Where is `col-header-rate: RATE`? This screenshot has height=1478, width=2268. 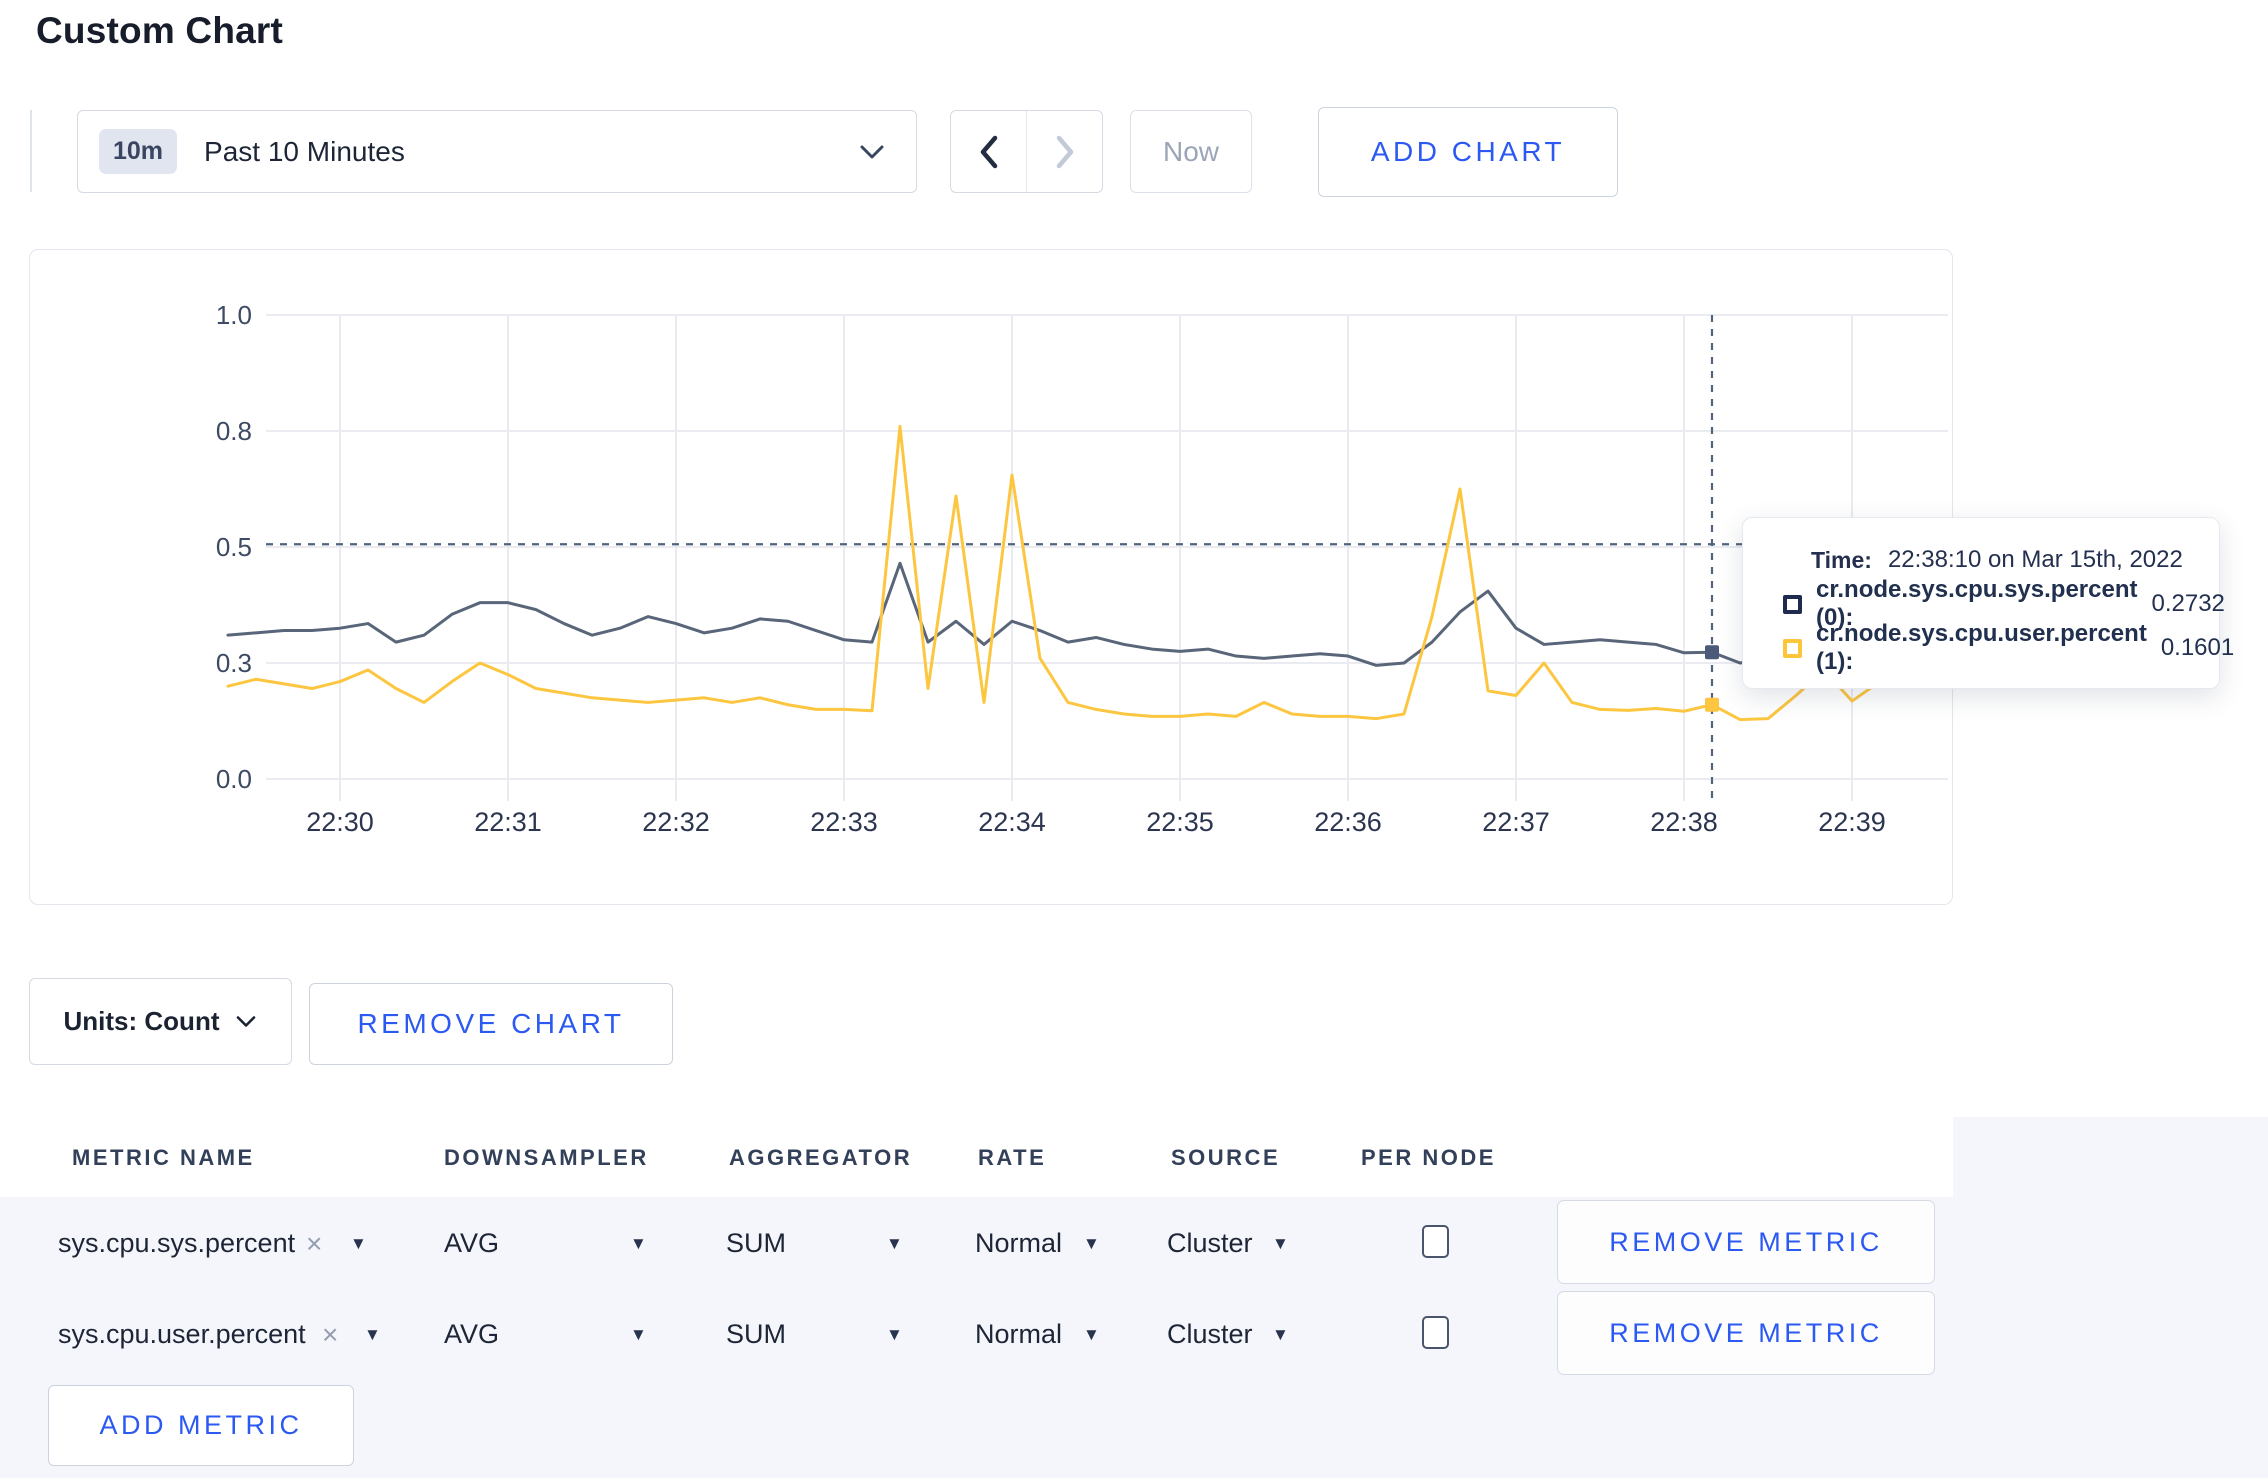
col-header-rate: RATE is located at coordinates (1012, 1157).